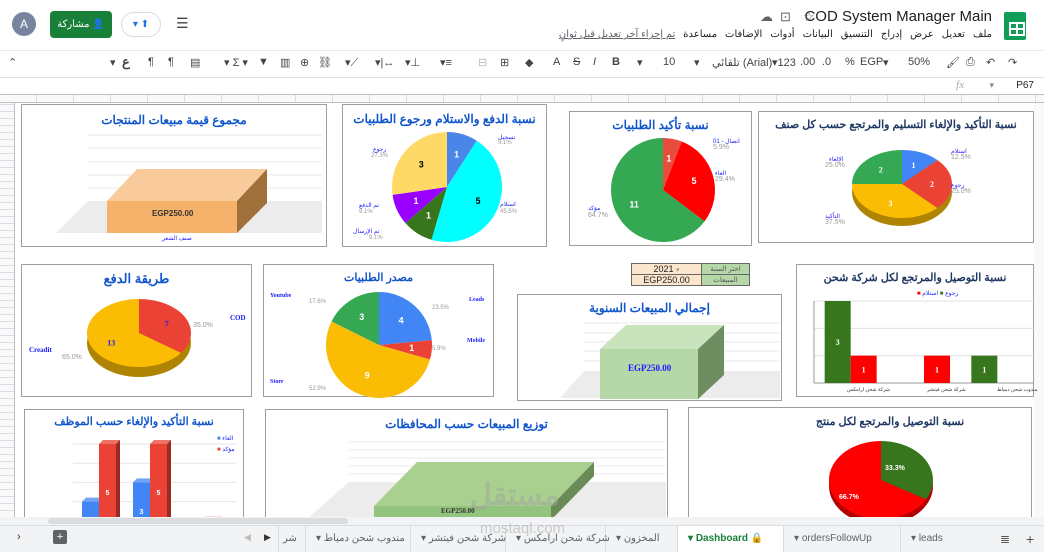  Describe the element at coordinates (12, 62) in the screenshot. I see `collapse-toolbar-icon: ⌃` at that location.